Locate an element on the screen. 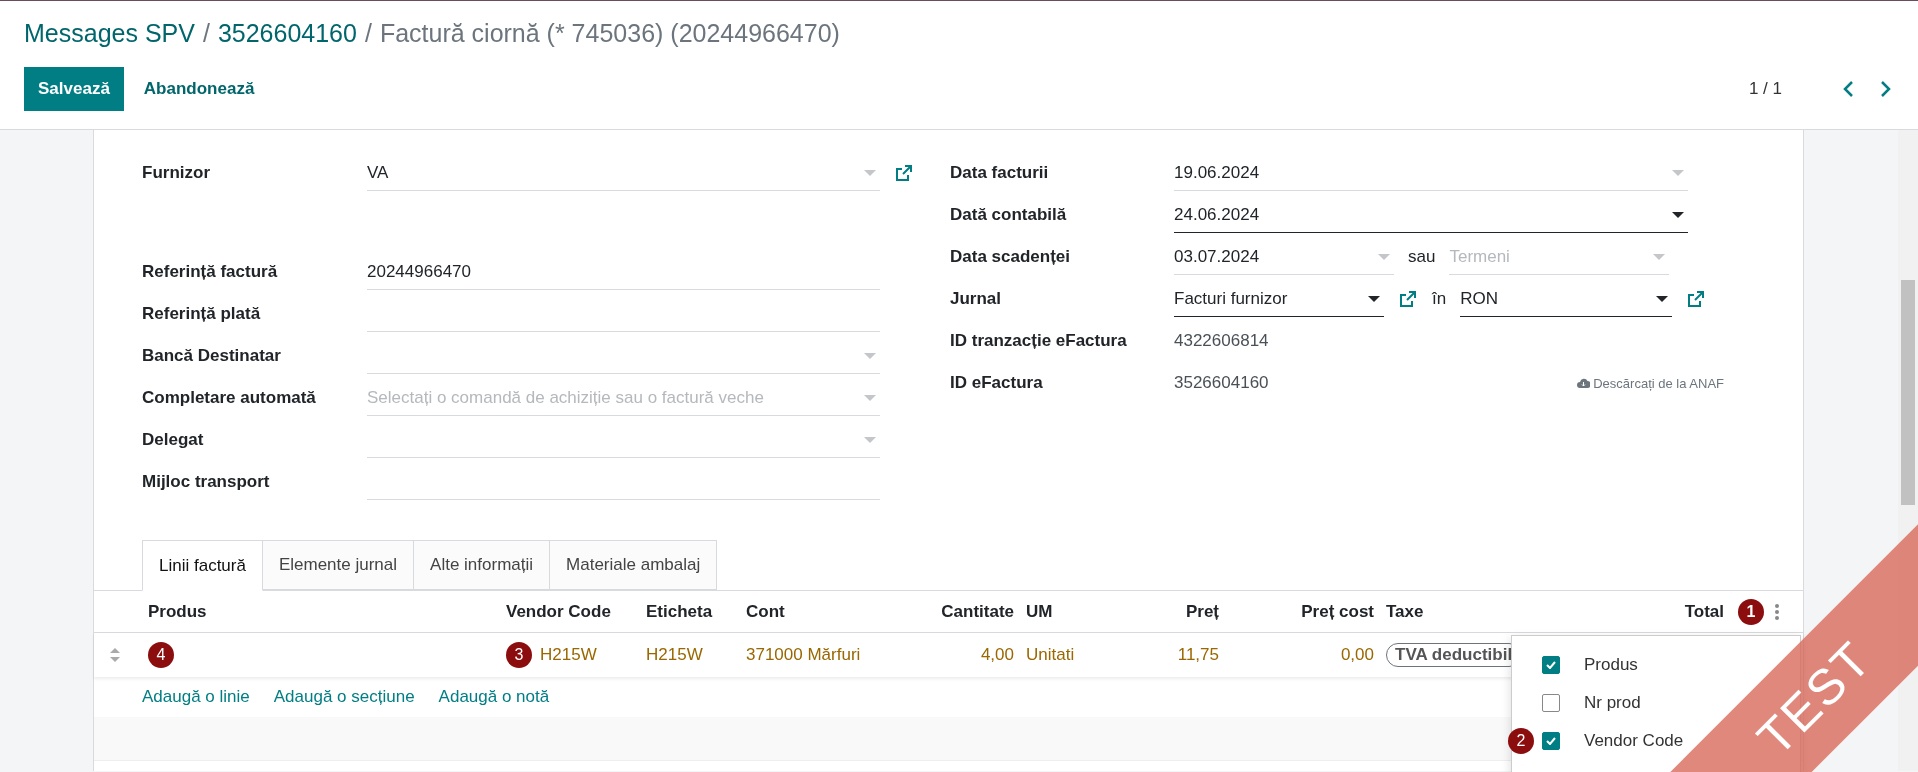 This screenshot has width=1918, height=772. column-header: Taxe is located at coordinates (1485, 611).